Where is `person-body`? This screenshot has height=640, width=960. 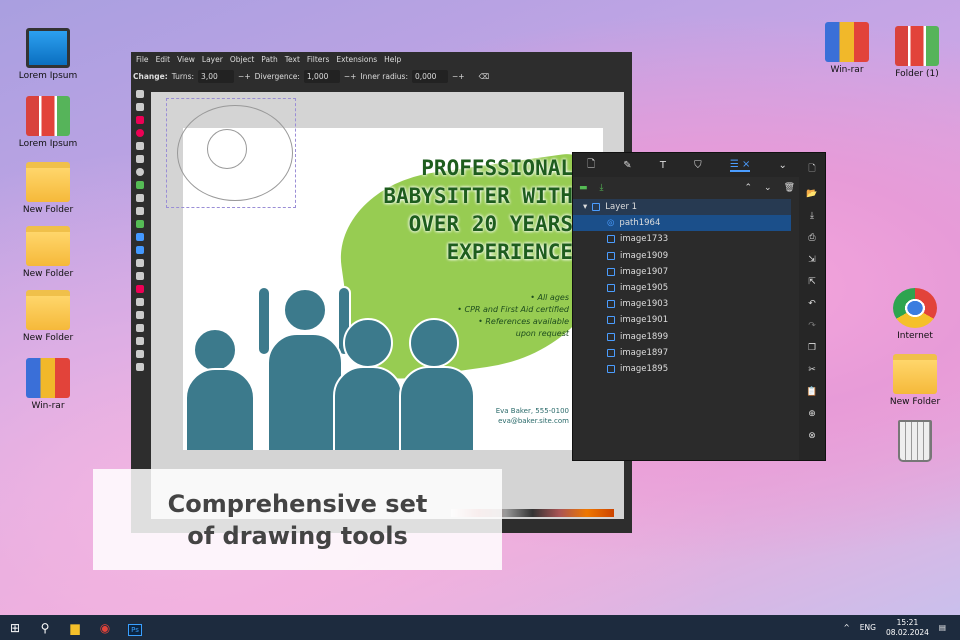
person-body is located at coordinates (368, 408).